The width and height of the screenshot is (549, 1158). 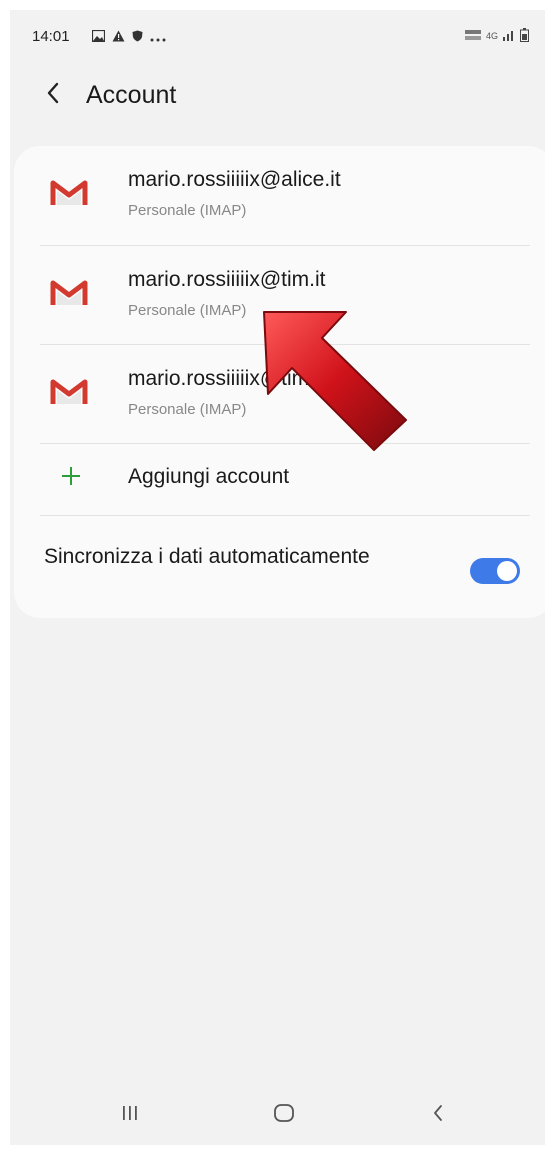 I want to click on shield-icon, so click(x=137, y=38).